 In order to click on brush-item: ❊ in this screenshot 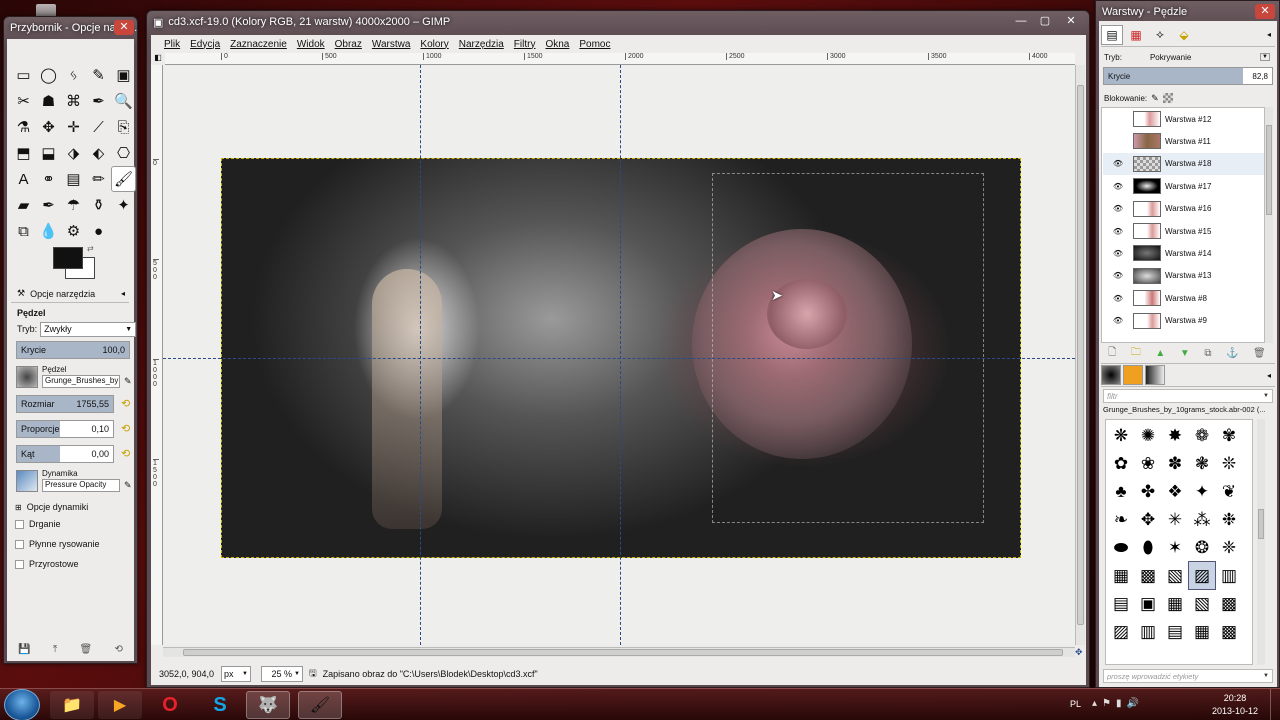, I will do `click(1229, 463)`.